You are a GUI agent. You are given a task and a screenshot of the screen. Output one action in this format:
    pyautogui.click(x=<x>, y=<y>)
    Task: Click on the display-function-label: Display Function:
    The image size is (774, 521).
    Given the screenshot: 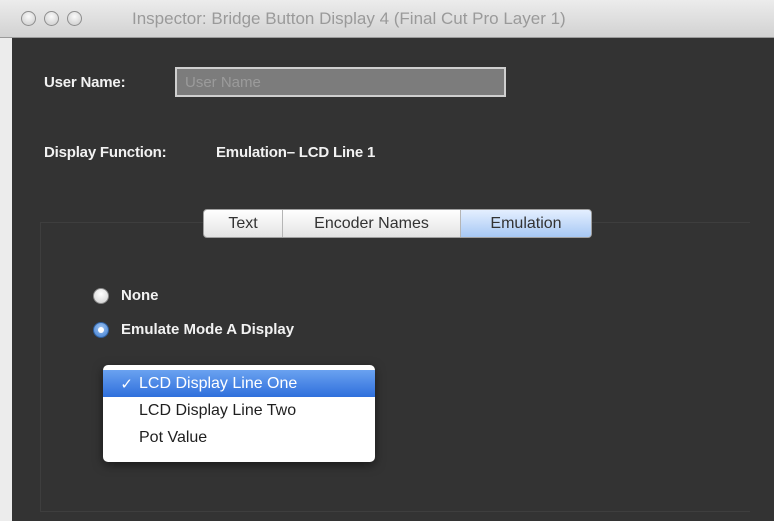 What is the action you would take?
    pyautogui.click(x=105, y=152)
    